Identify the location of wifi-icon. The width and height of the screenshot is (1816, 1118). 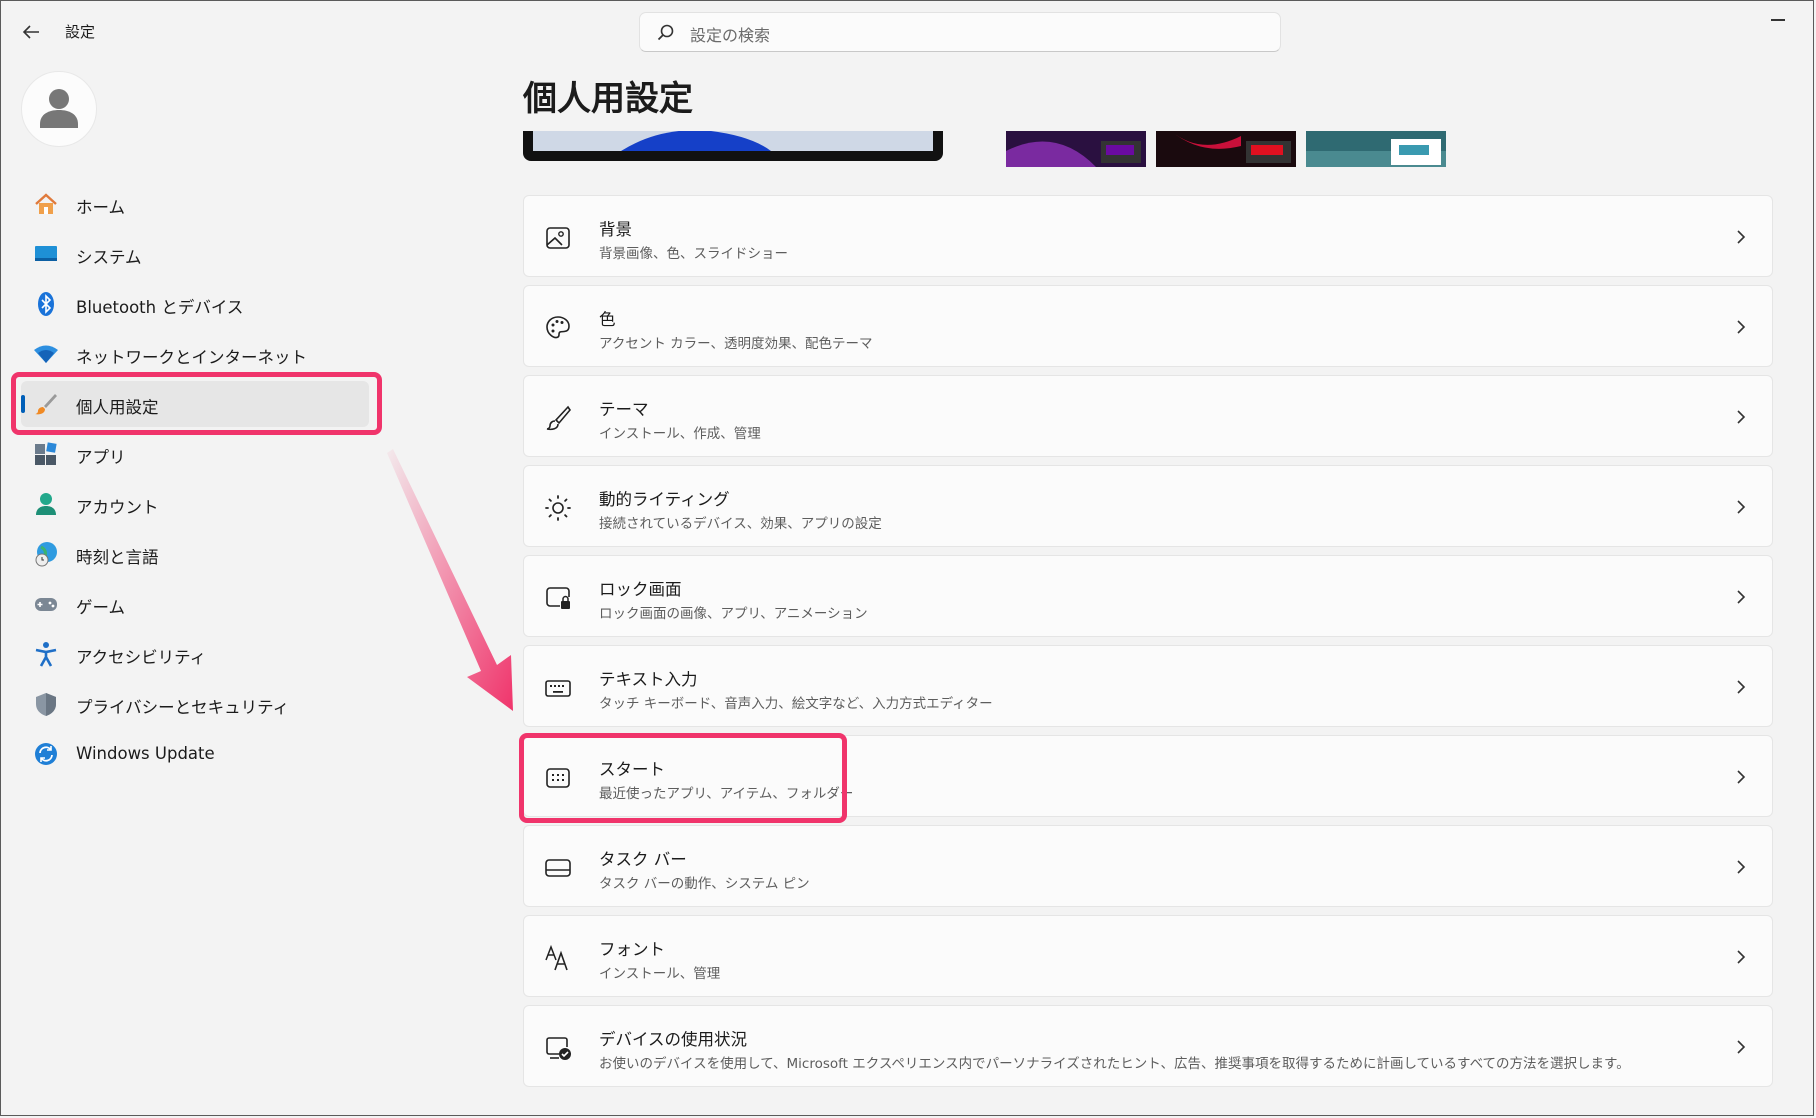
(46, 354).